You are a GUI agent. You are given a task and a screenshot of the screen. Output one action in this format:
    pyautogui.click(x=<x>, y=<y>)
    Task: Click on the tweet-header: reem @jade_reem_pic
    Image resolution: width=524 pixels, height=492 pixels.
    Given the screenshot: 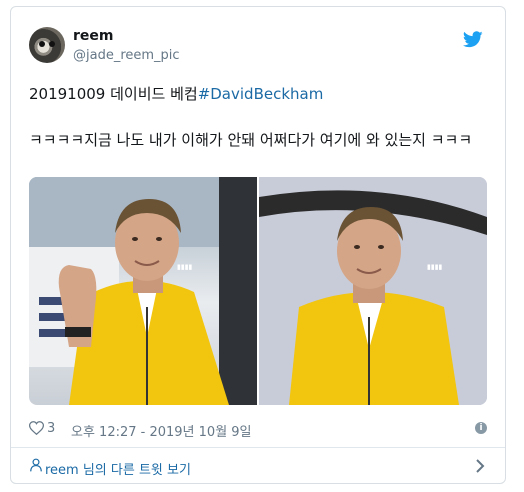 What is the action you would take?
    pyautogui.click(x=258, y=47)
    